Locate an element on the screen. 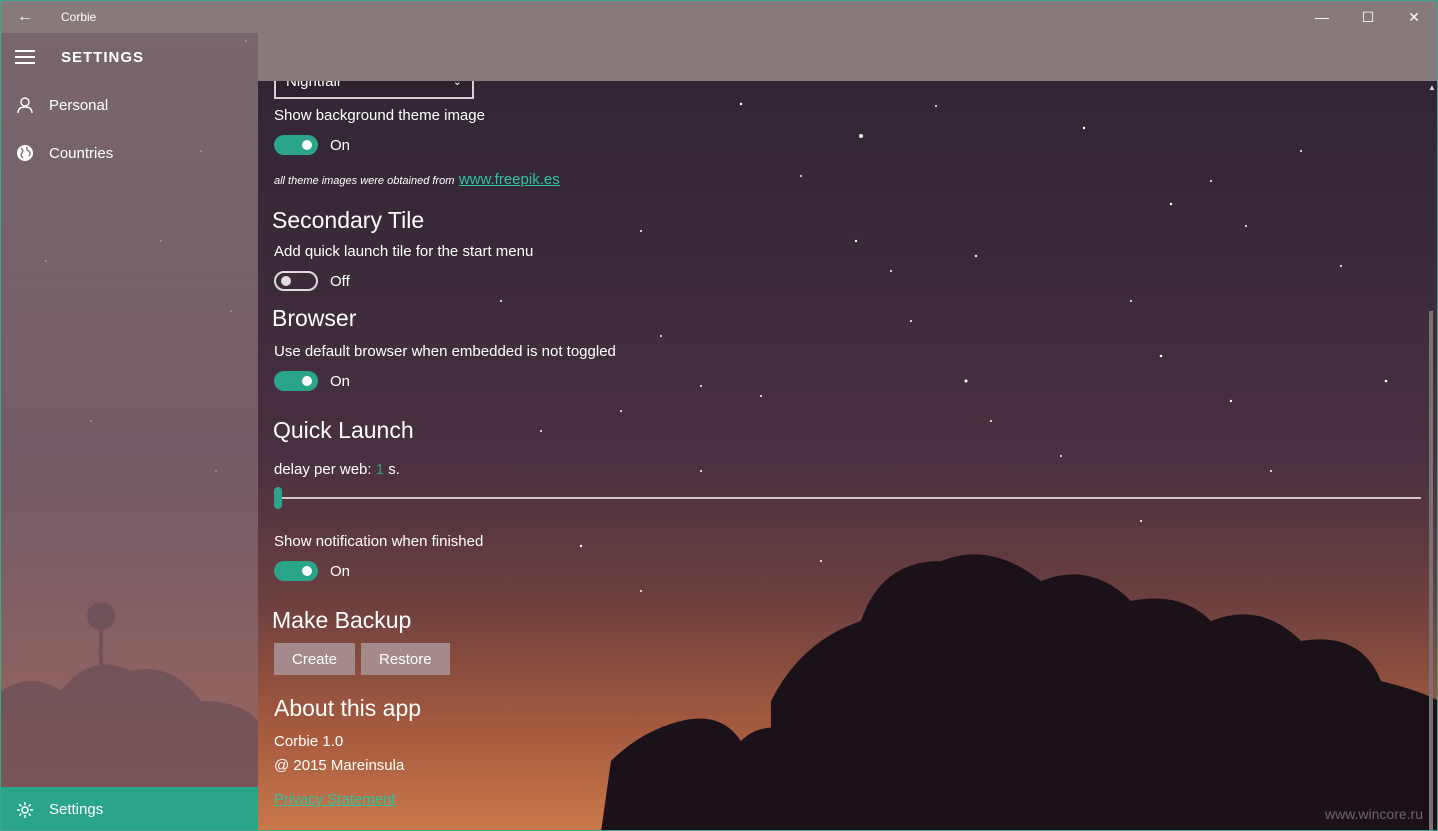  freepik-link: www.freepik.es is located at coordinates (509, 179).